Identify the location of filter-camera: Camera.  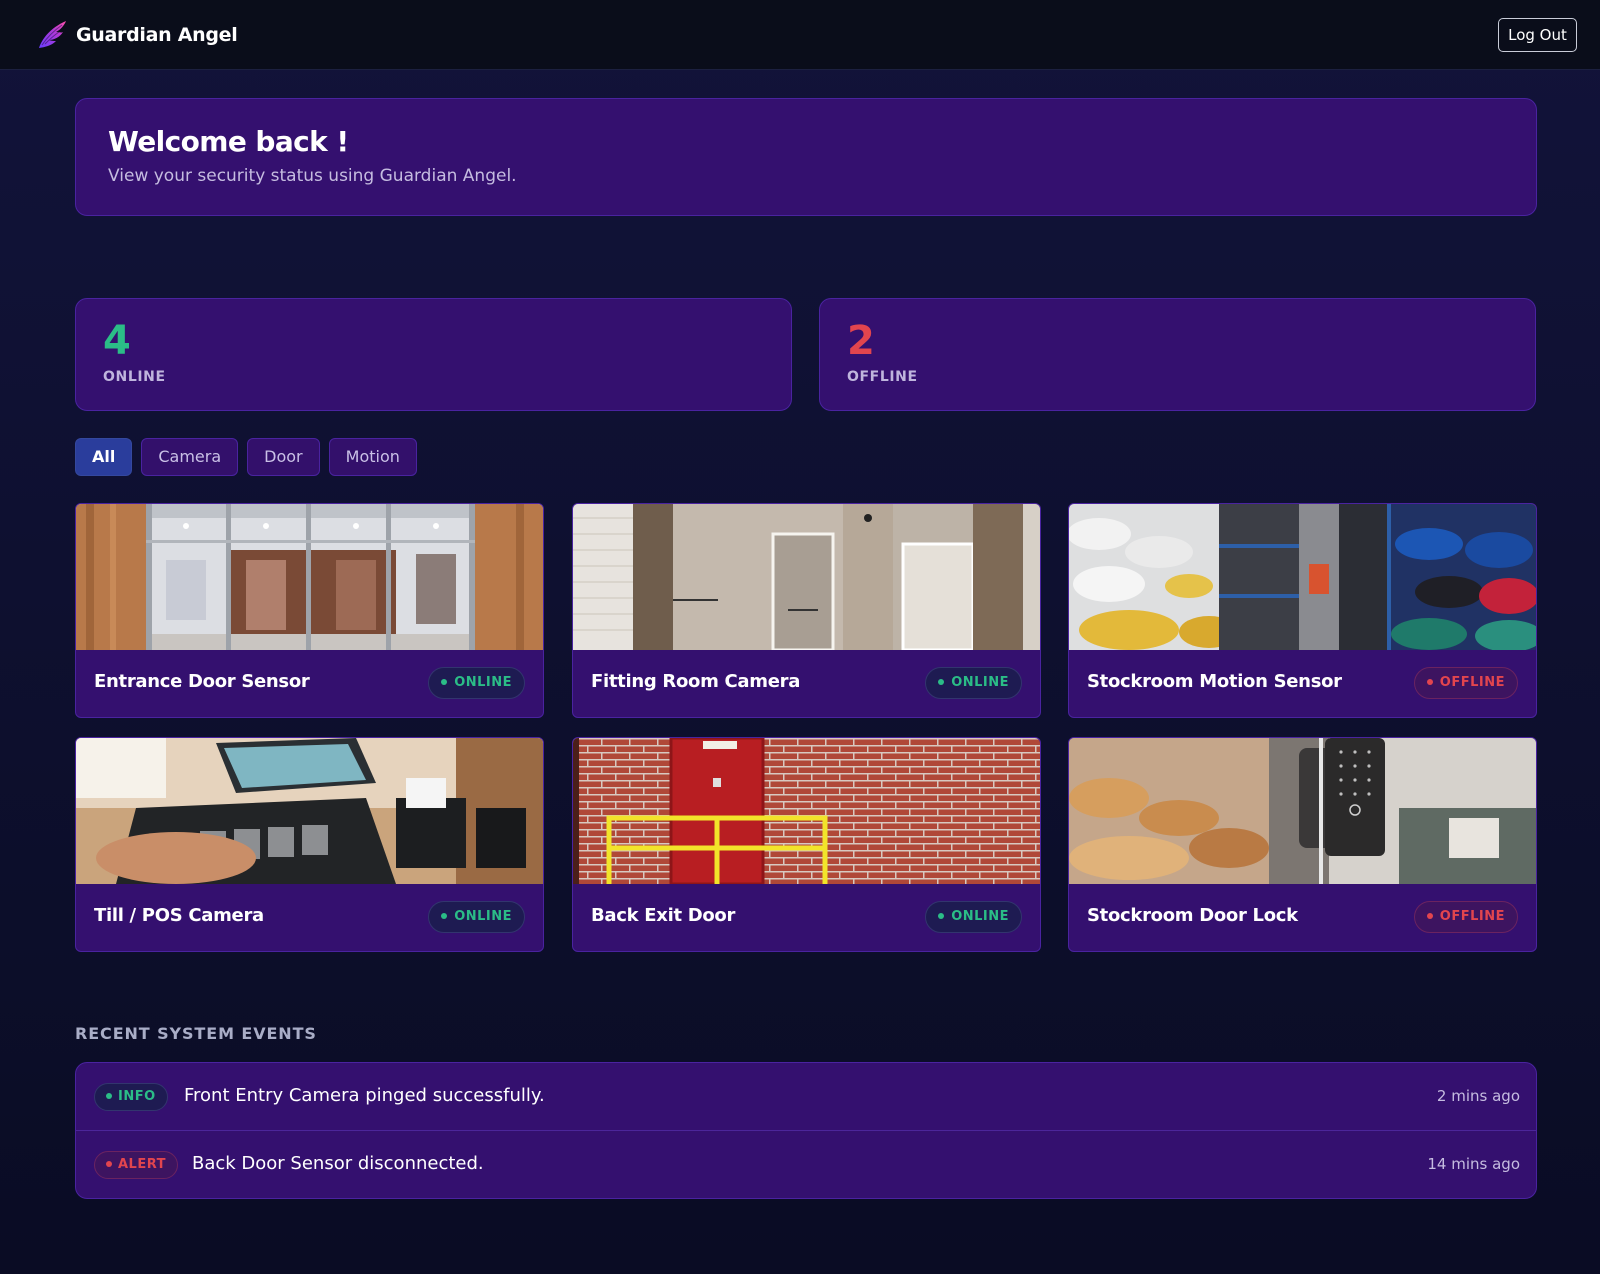
(190, 457).